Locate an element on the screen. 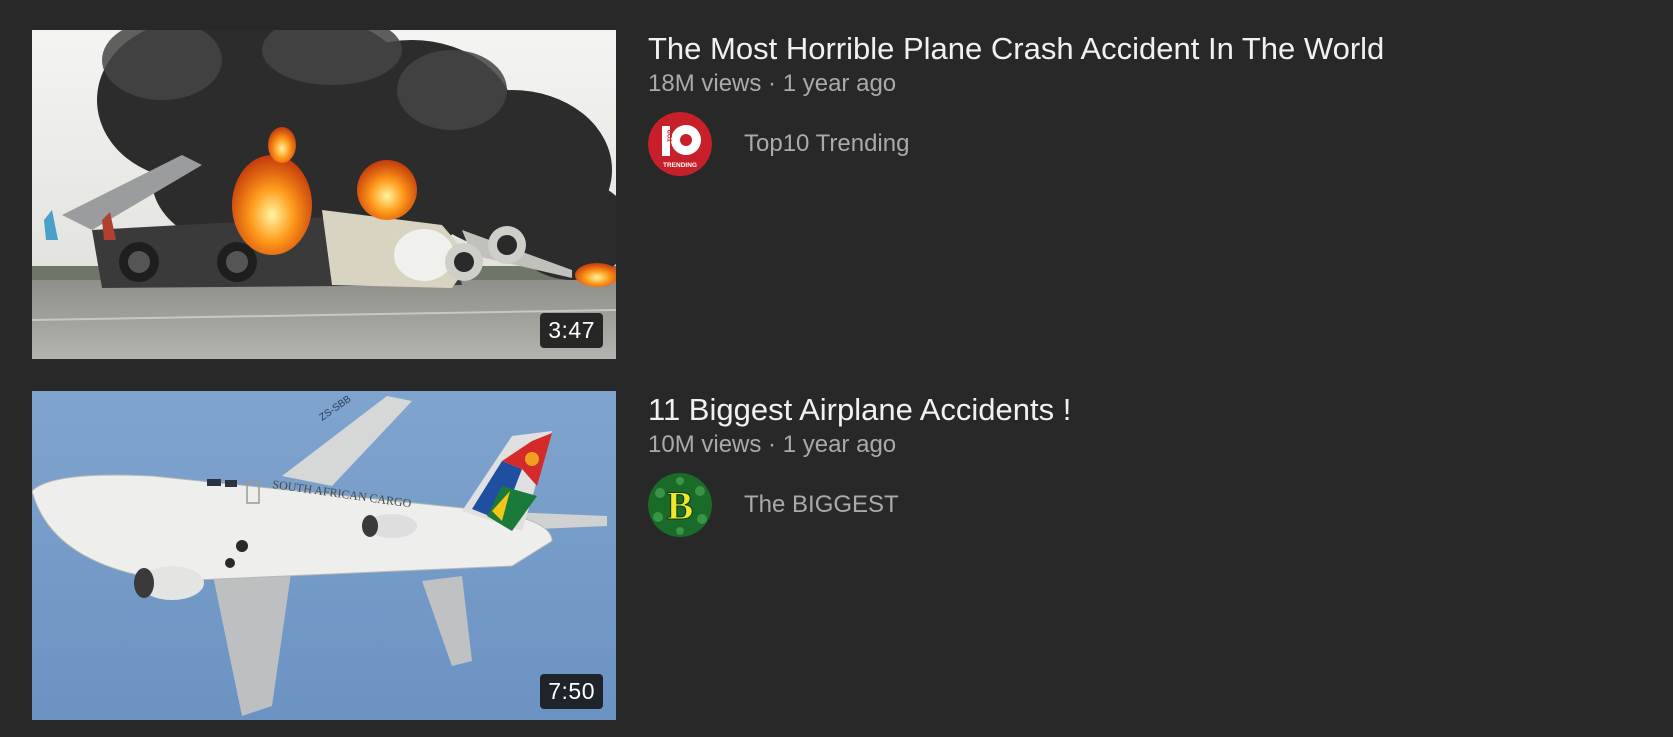  video-duration-badge: 7:50 is located at coordinates (571, 691).